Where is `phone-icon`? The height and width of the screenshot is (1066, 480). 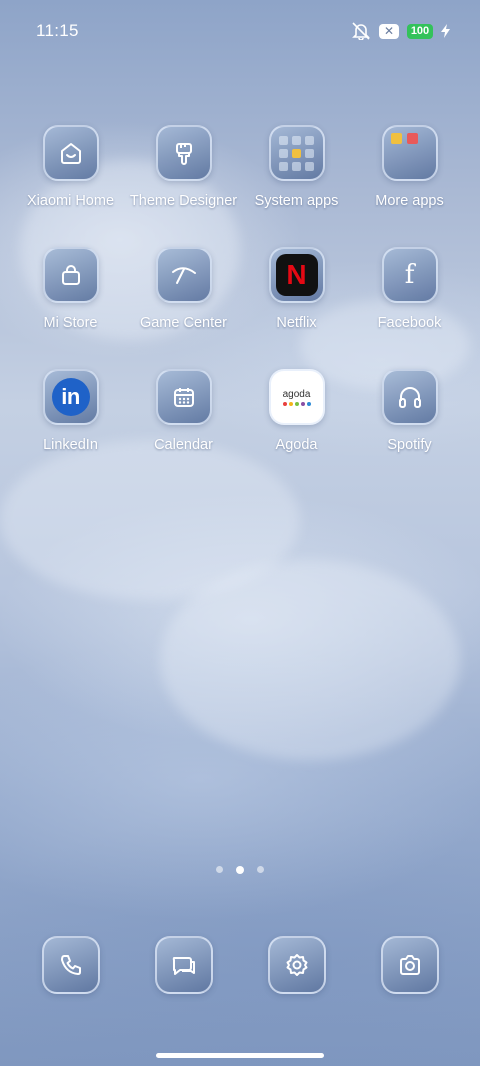 phone-icon is located at coordinates (71, 965).